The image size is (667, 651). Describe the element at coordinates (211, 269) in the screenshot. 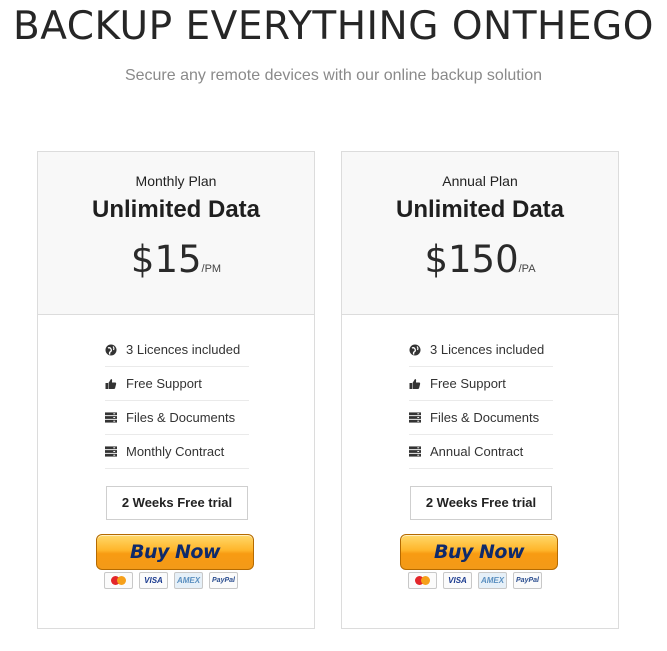

I see `price-period: /PM` at that location.